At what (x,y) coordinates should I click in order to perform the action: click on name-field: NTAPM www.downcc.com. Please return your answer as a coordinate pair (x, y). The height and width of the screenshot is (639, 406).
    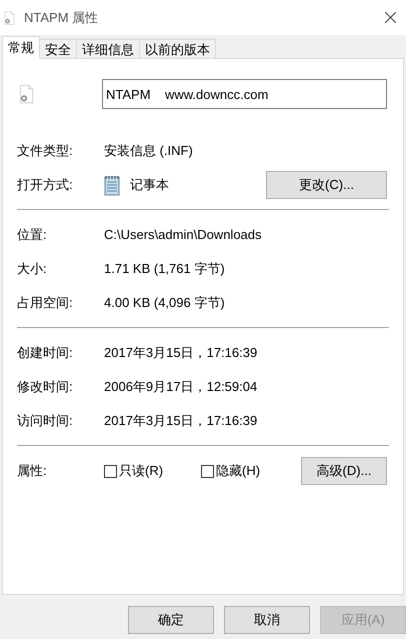
    Looking at the image, I should click on (244, 94).